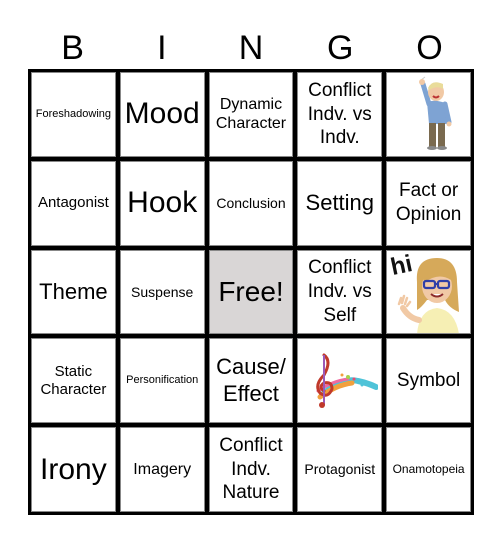 This screenshot has height=544, width=502. Describe the element at coordinates (162, 48) in the screenshot. I see `header-letter-i: I` at that location.